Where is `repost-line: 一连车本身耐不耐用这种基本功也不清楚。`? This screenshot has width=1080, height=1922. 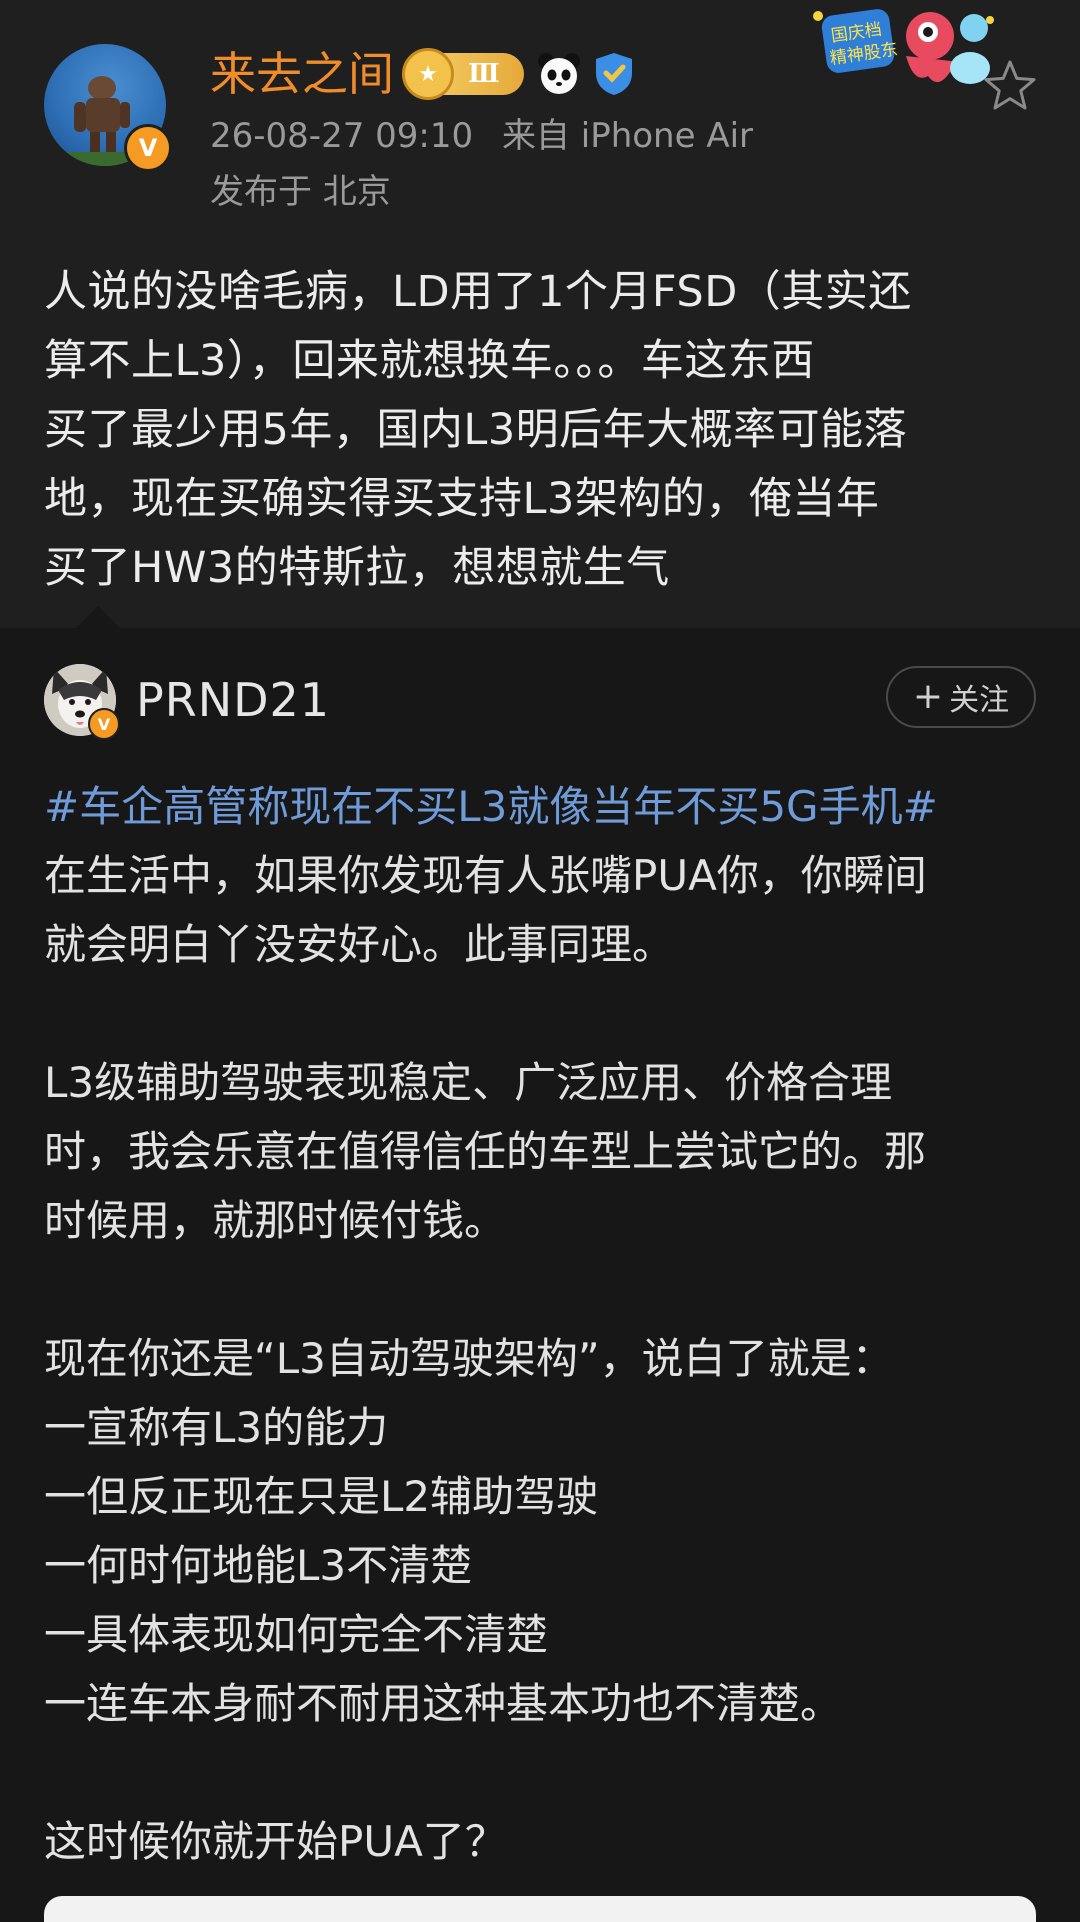 repost-line: 一连车本身耐不耐用这种基本功也不清楚。 is located at coordinates (443, 1703).